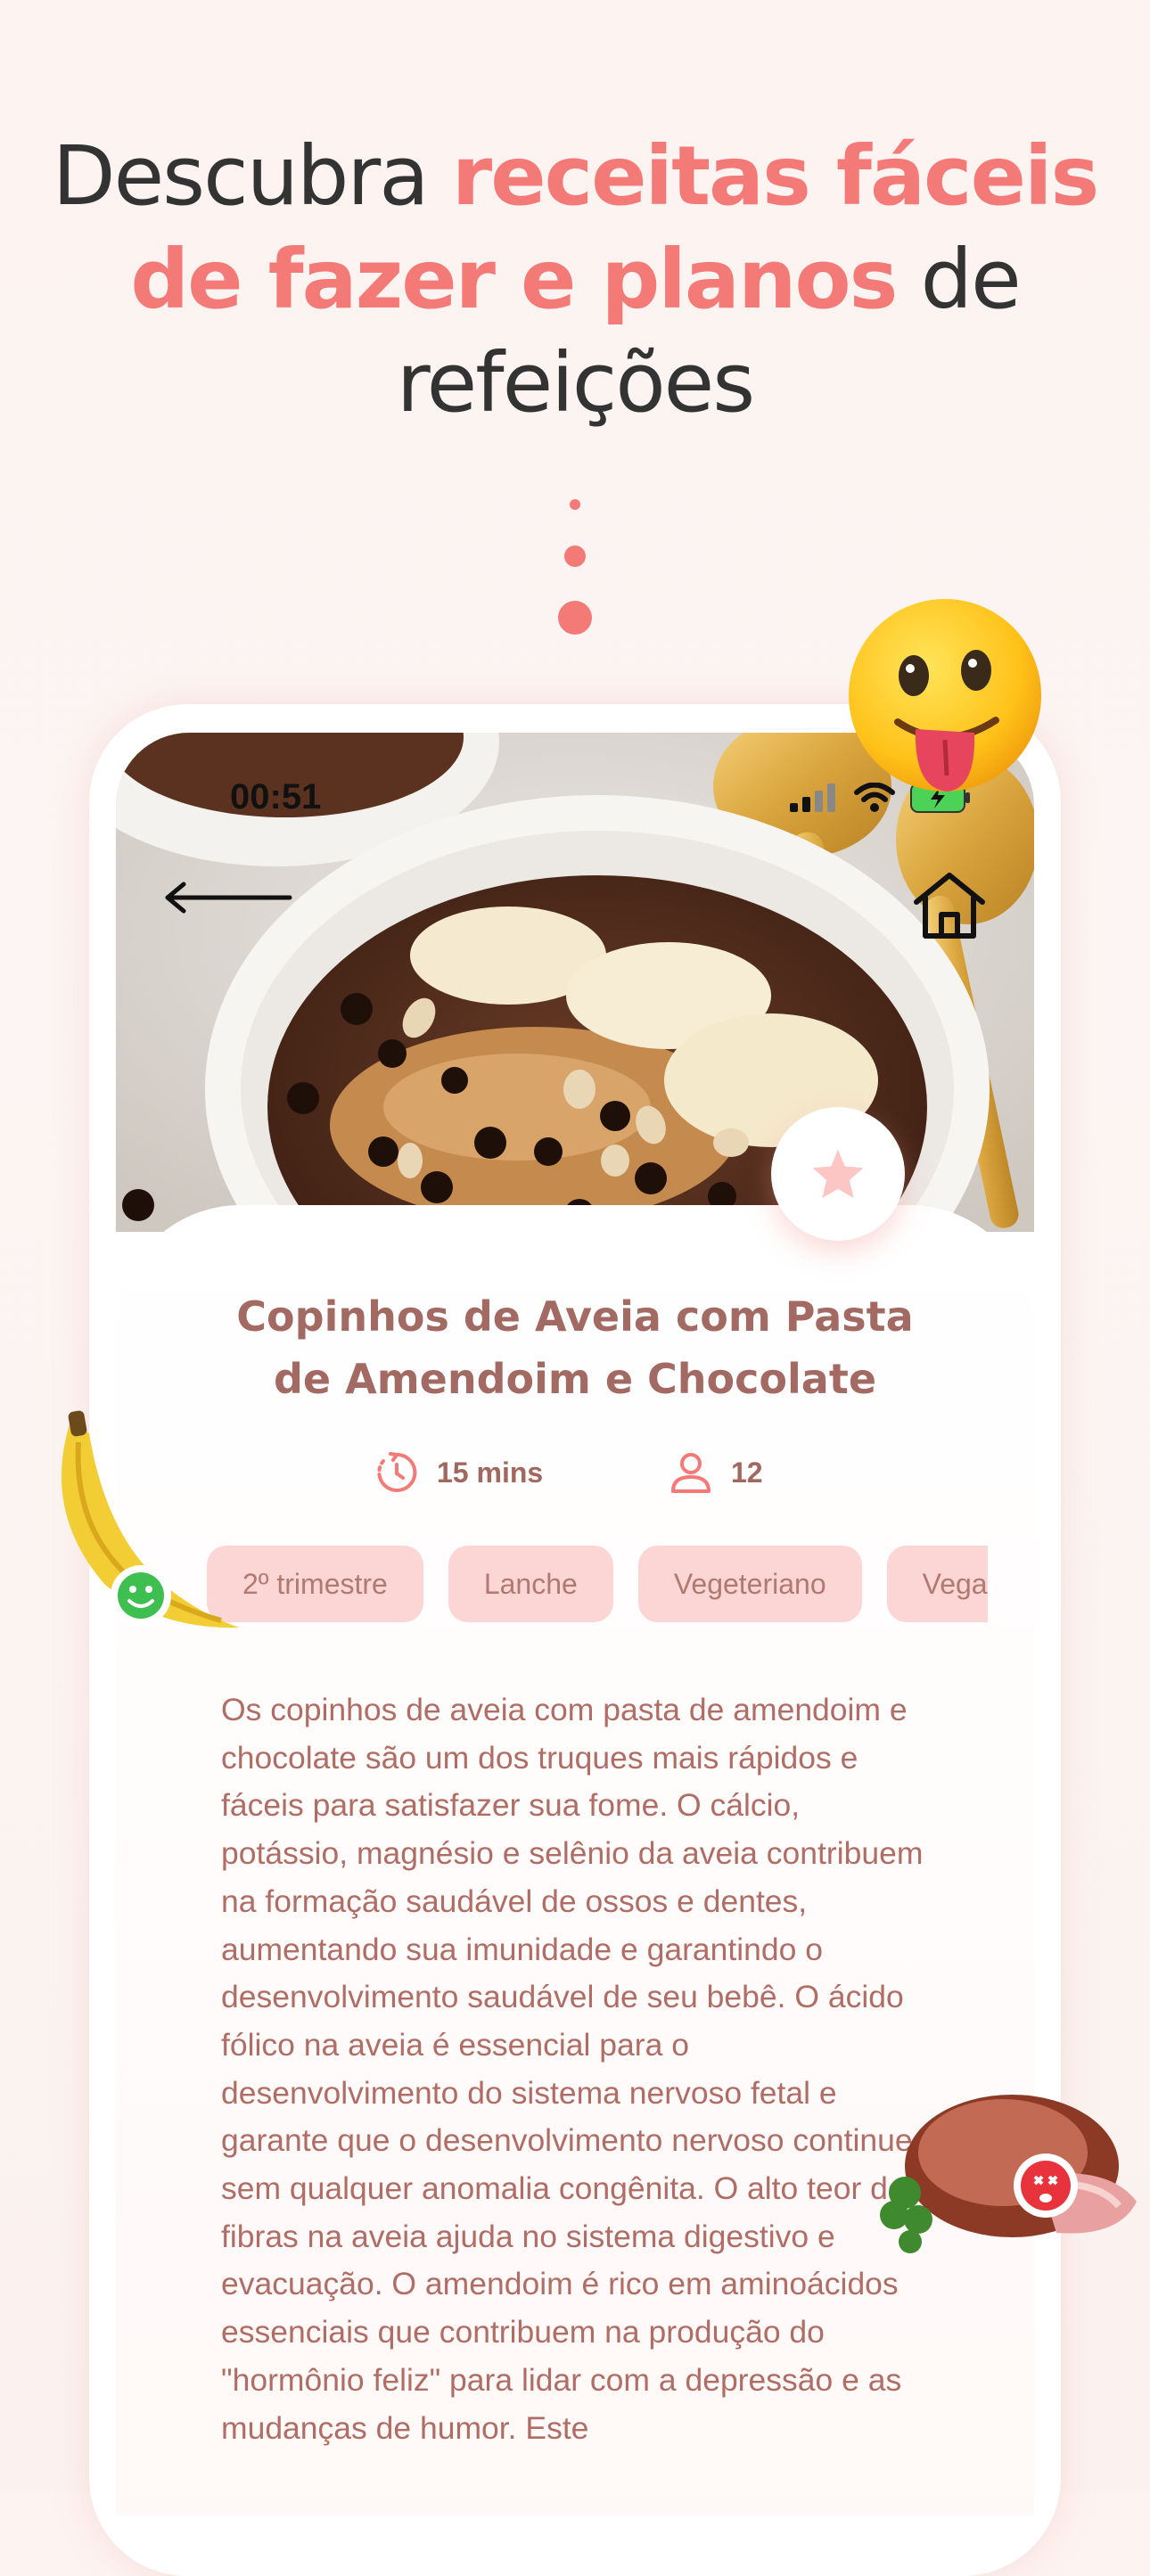 This screenshot has width=1150, height=2576. I want to click on ham-sticker, so click(1008, 2174).